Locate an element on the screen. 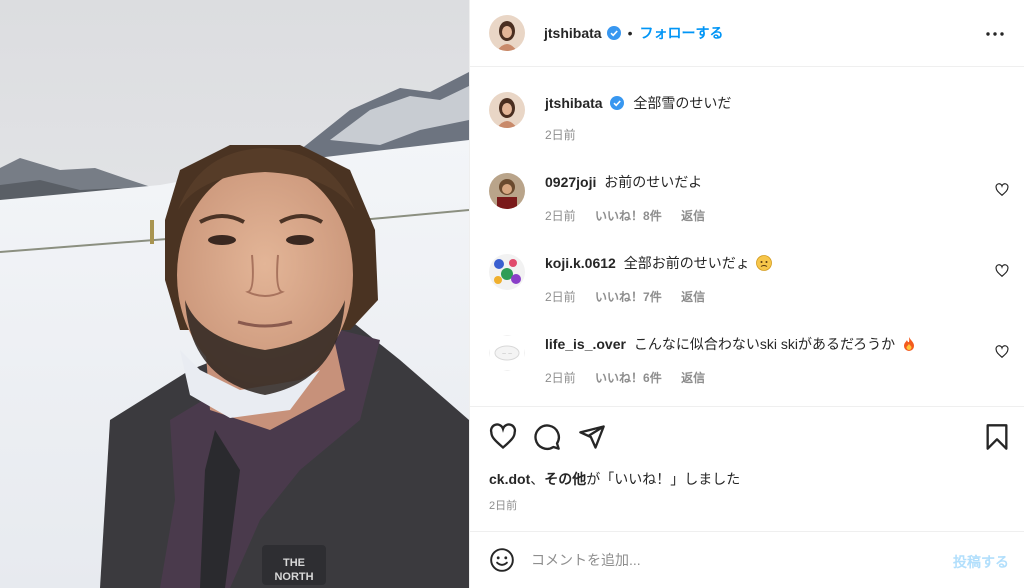 This screenshot has width=1024, height=588. bookmark-icon is located at coordinates (997, 437).